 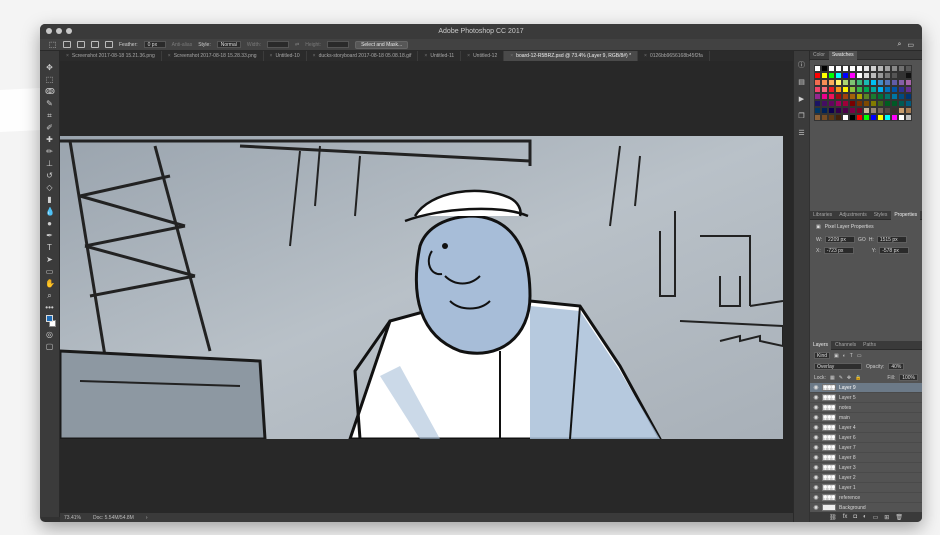 I want to click on lock-pixels-icon: ▦, so click(x=832, y=378).